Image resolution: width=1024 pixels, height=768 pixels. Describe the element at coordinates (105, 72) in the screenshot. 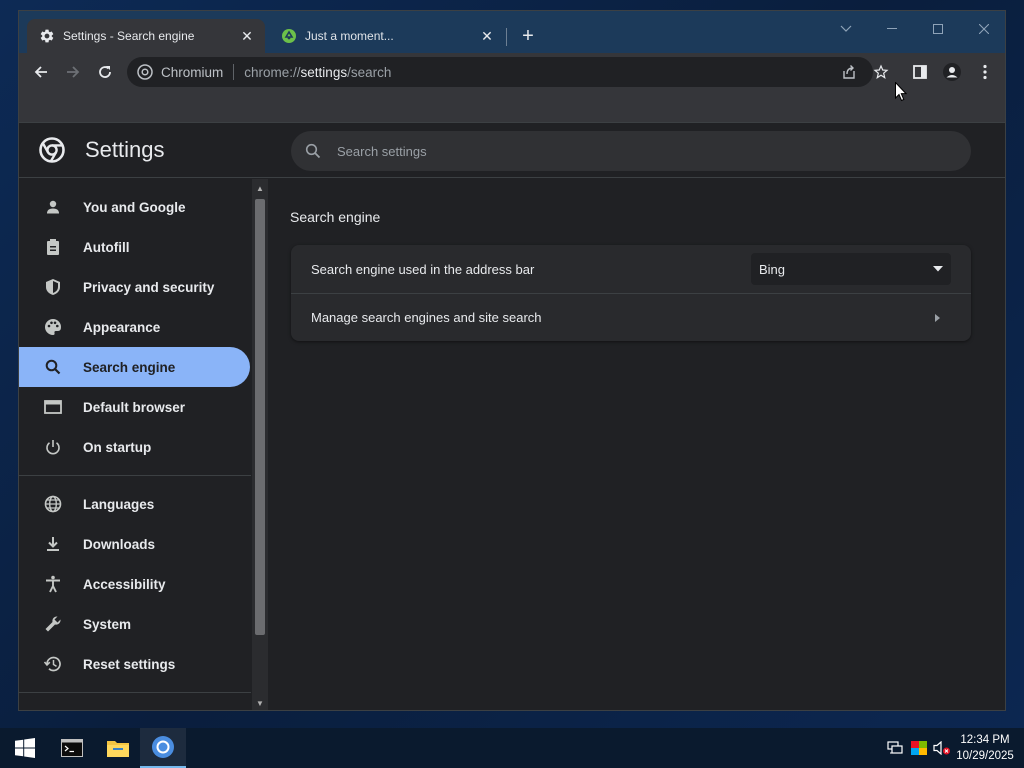

I see `reload-button` at that location.